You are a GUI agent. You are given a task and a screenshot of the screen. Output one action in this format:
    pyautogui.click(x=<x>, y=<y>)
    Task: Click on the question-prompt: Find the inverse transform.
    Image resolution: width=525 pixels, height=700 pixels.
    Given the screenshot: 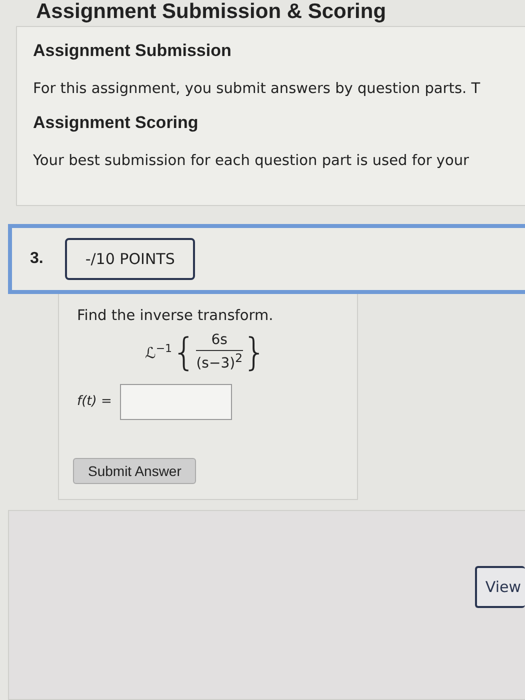 What is the action you would take?
    pyautogui.click(x=175, y=316)
    